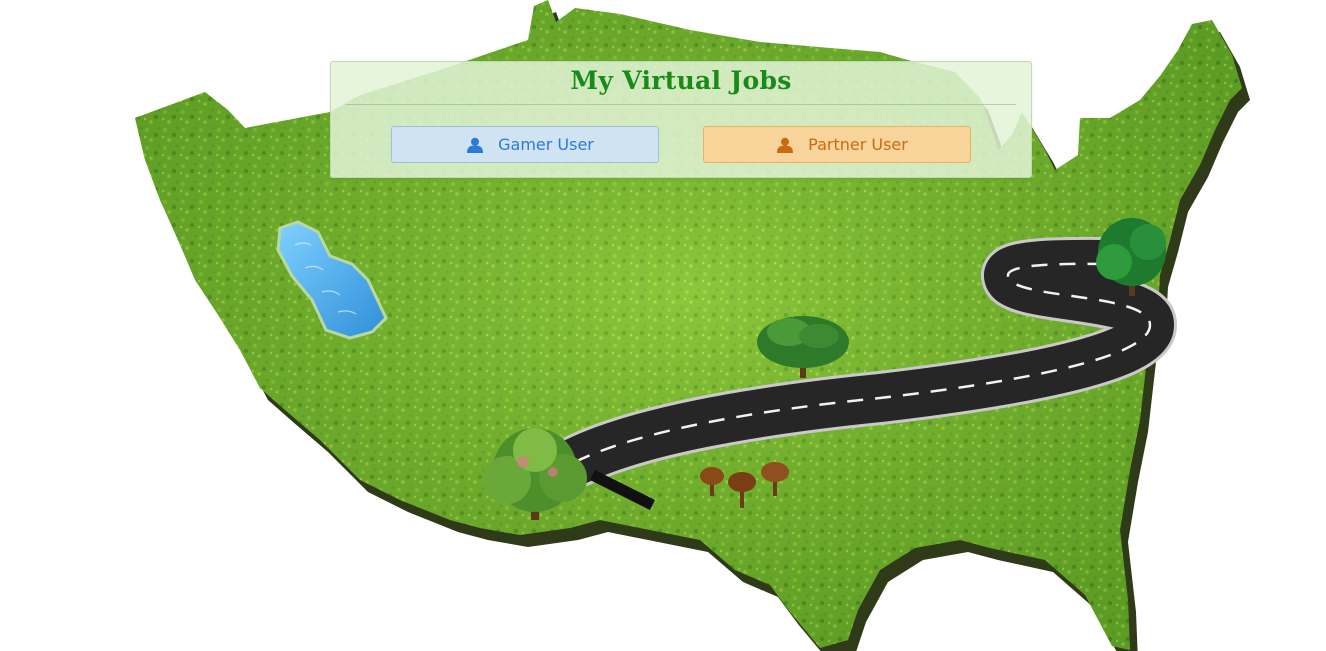 This screenshot has height=651, width=1326. I want to click on partner-user-button: Partner User, so click(837, 144).